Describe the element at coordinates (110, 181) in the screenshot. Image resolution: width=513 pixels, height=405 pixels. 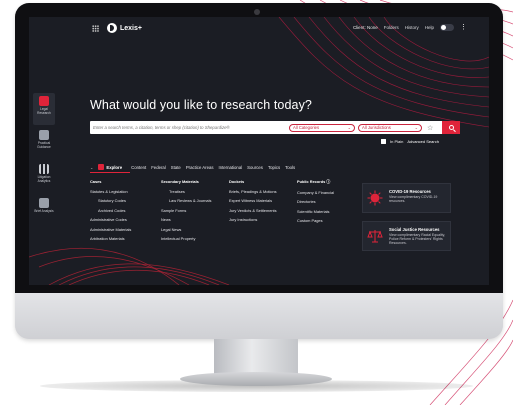
I see `column-head: Cases` at that location.